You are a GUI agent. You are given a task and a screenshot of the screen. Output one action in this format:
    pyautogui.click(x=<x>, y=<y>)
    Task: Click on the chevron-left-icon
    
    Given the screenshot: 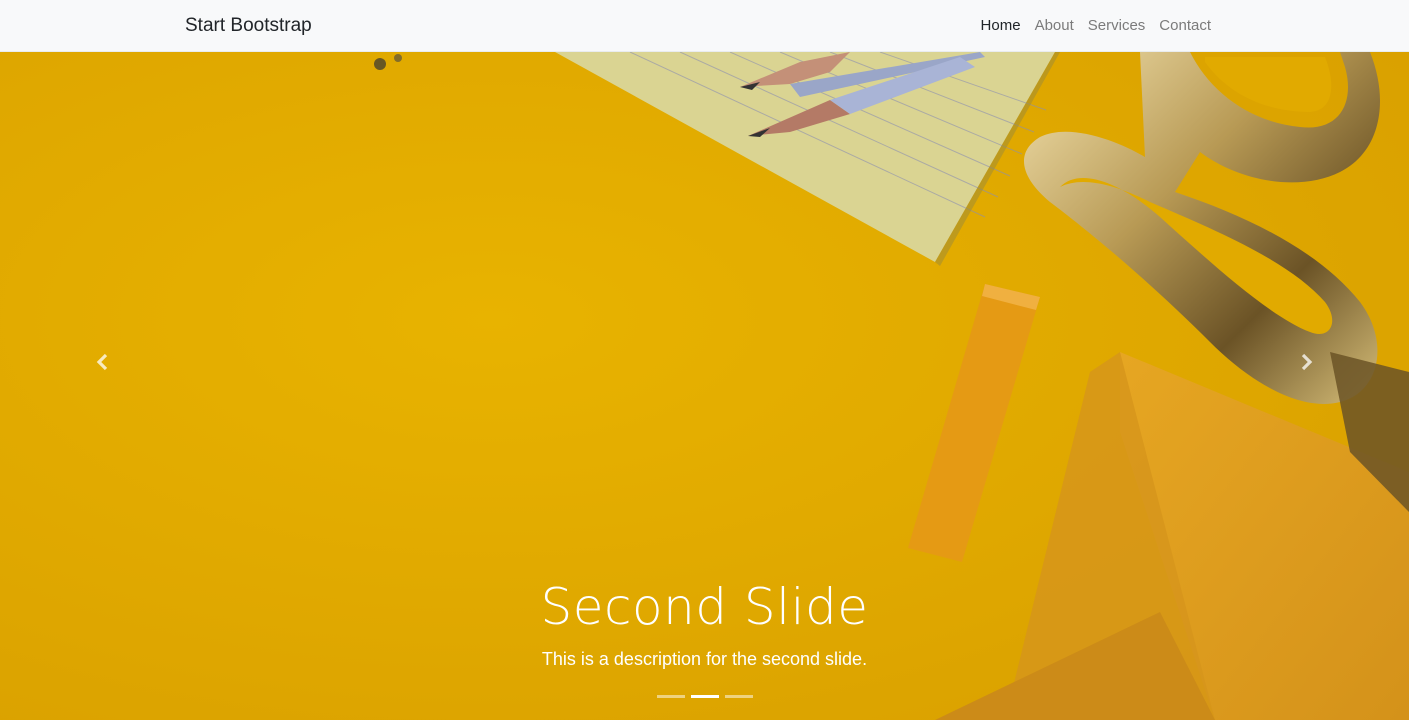 What is the action you would take?
    pyautogui.click(x=102, y=362)
    